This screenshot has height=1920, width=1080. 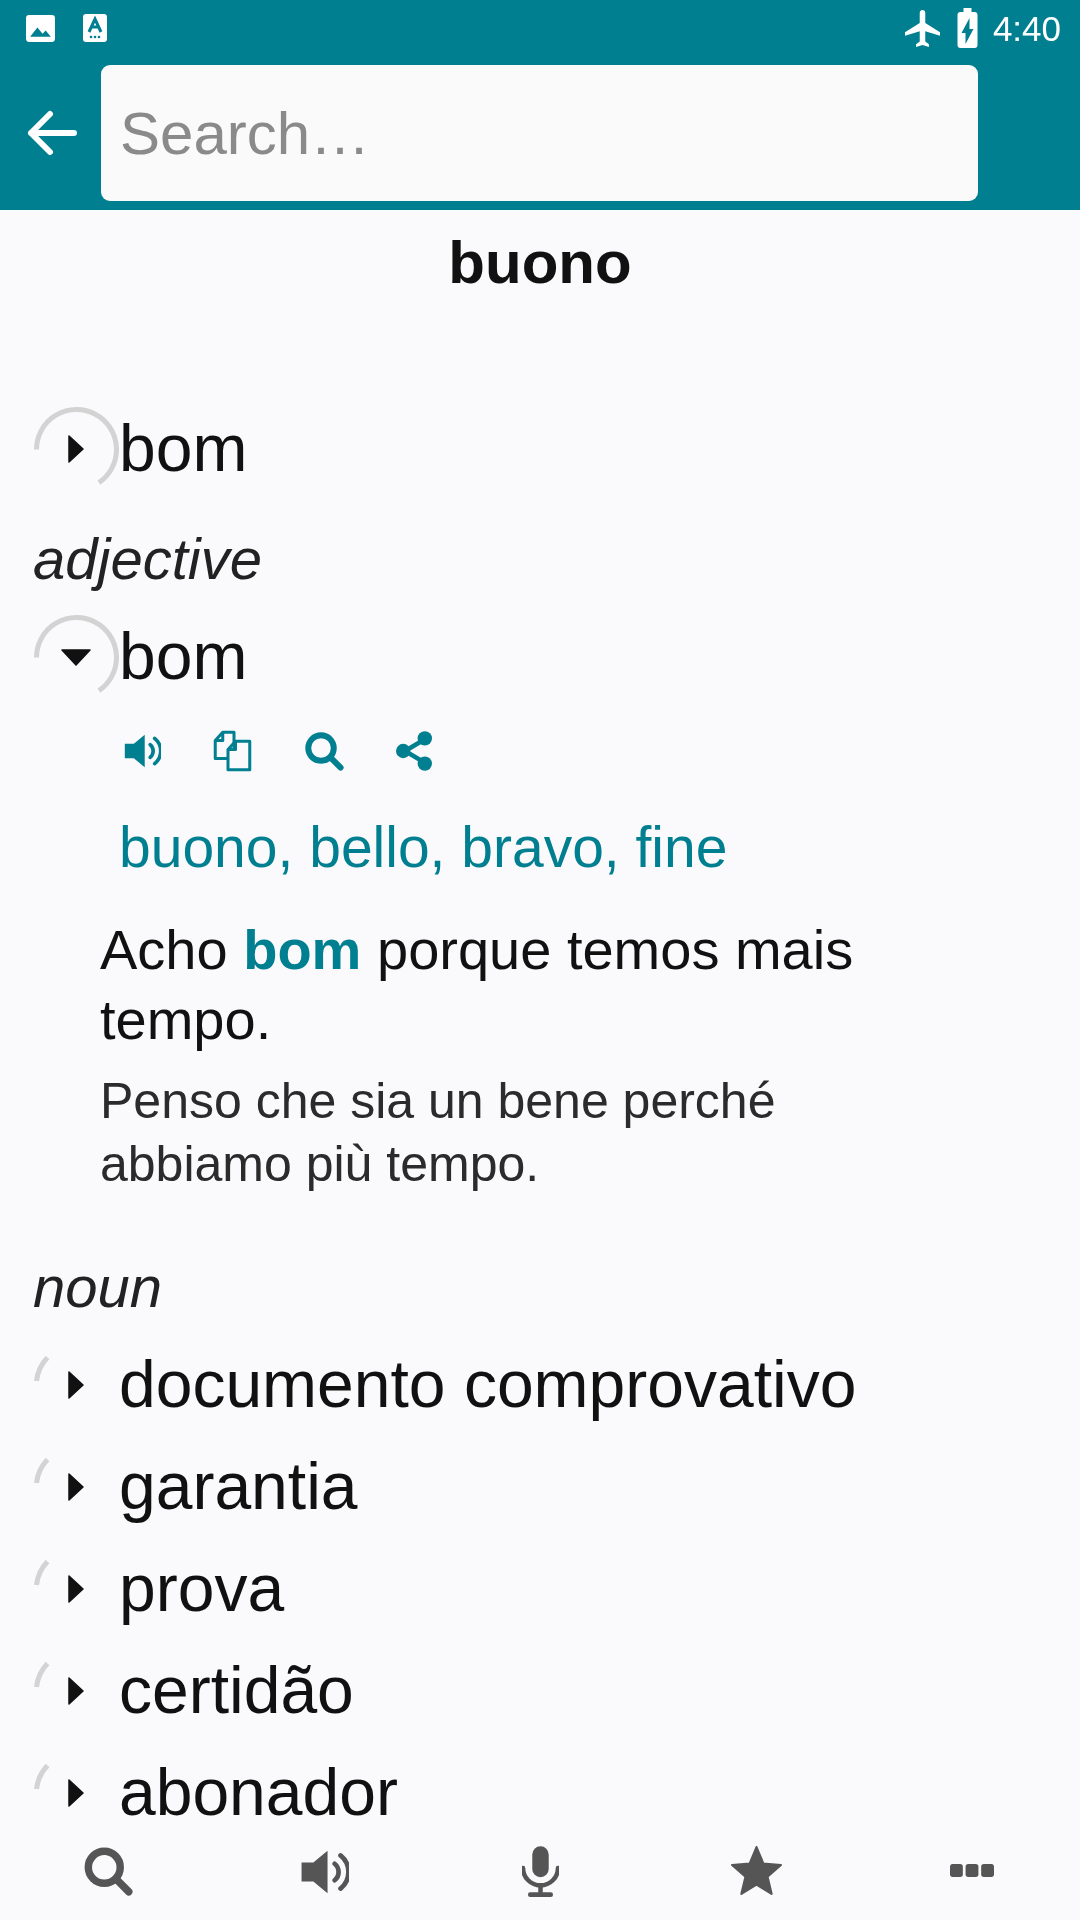 What do you see at coordinates (488, 1385) in the screenshot?
I see `entry-word: documento comprovativo` at bounding box center [488, 1385].